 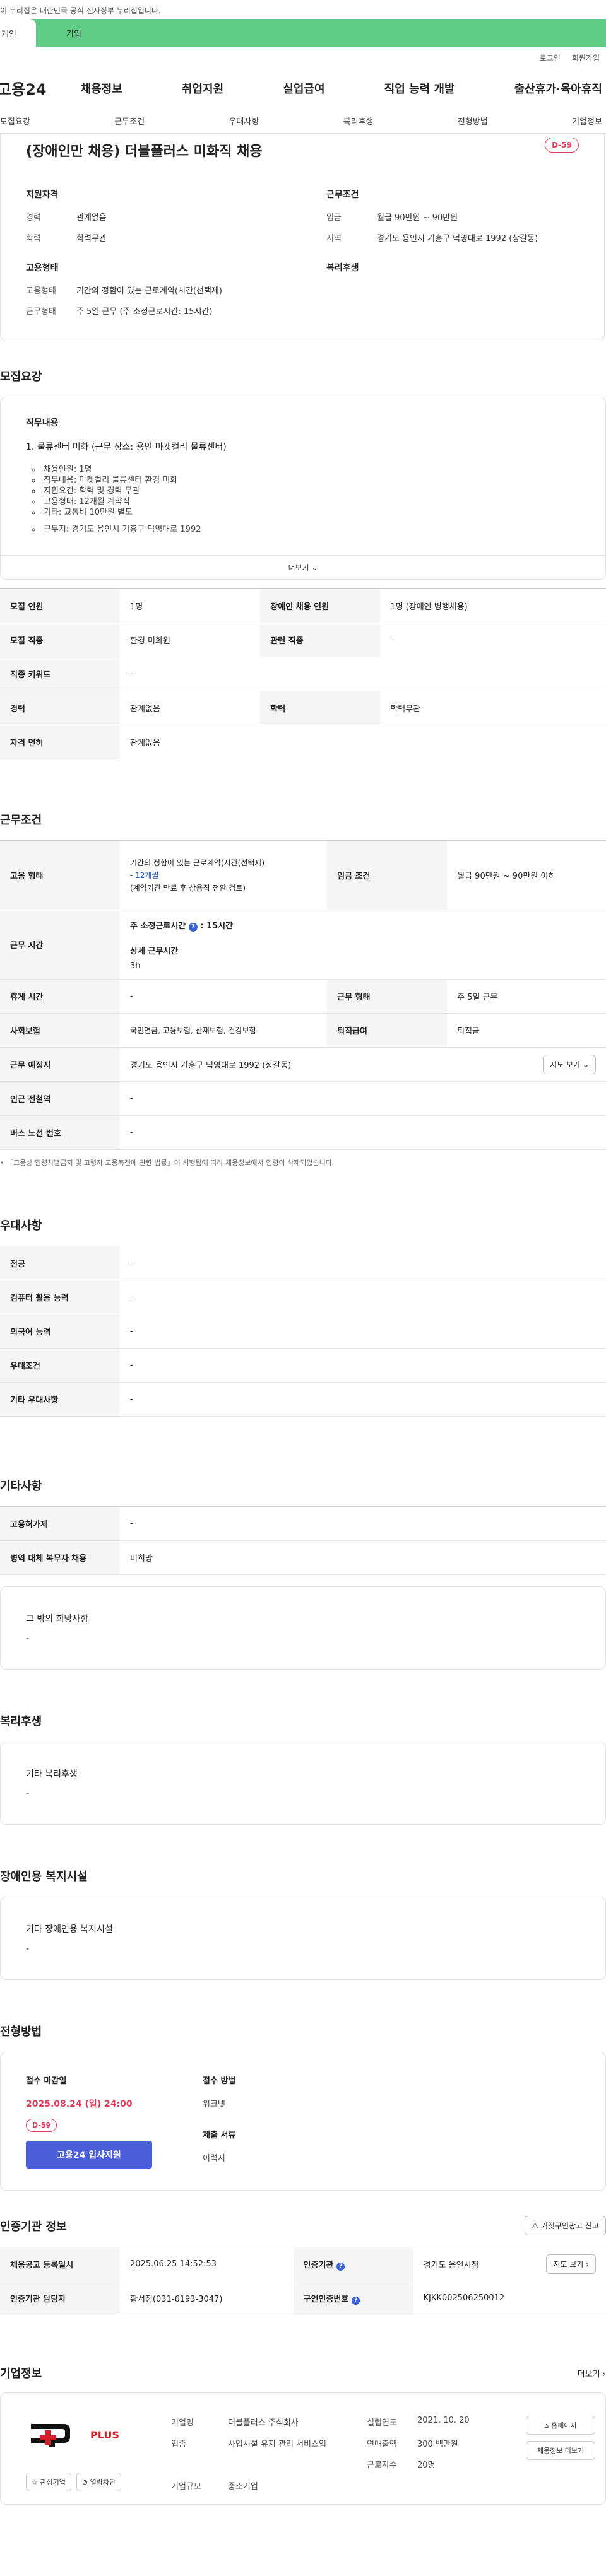 I want to click on table-header: 학력, so click(x=320, y=708).